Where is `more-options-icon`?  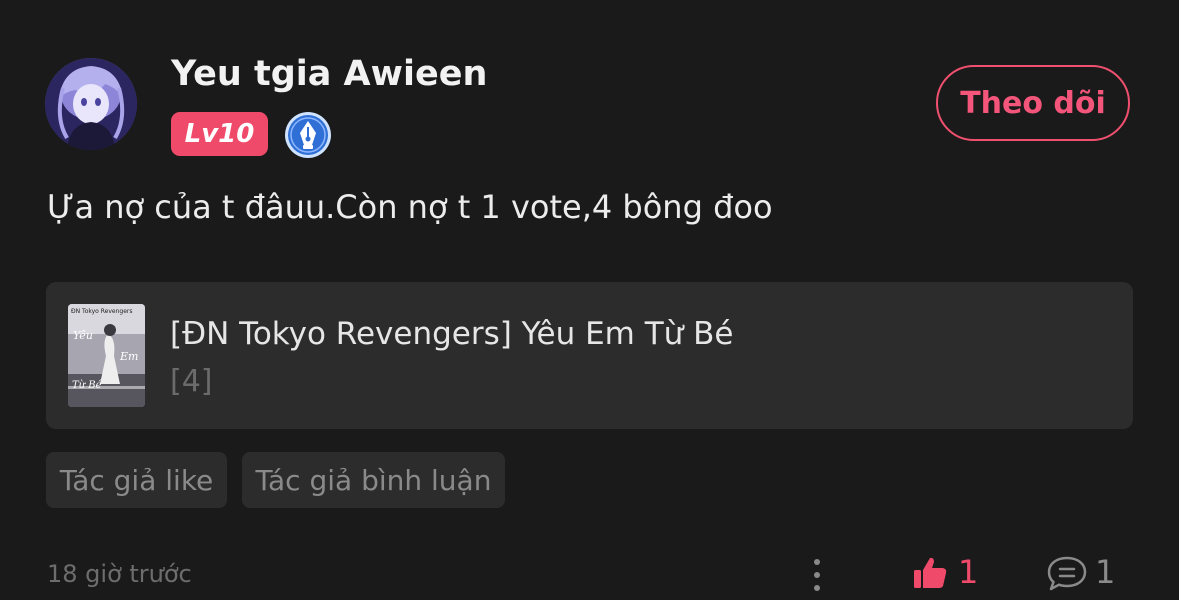
more-options-icon is located at coordinates (817, 575).